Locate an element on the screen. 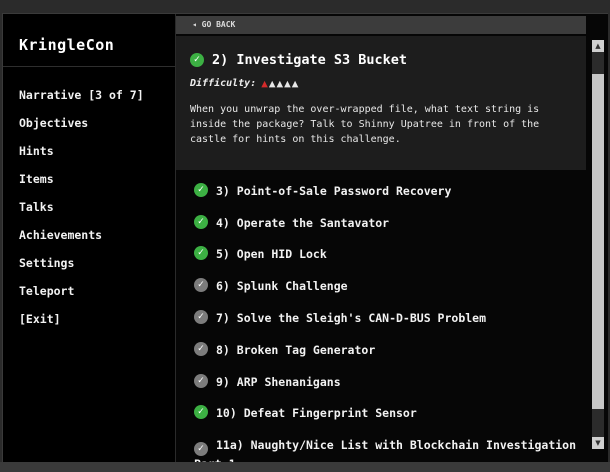 Image resolution: width=610 pixels, height=472 pixels. sidebar-item-objectives: Objectives is located at coordinates (81, 130).